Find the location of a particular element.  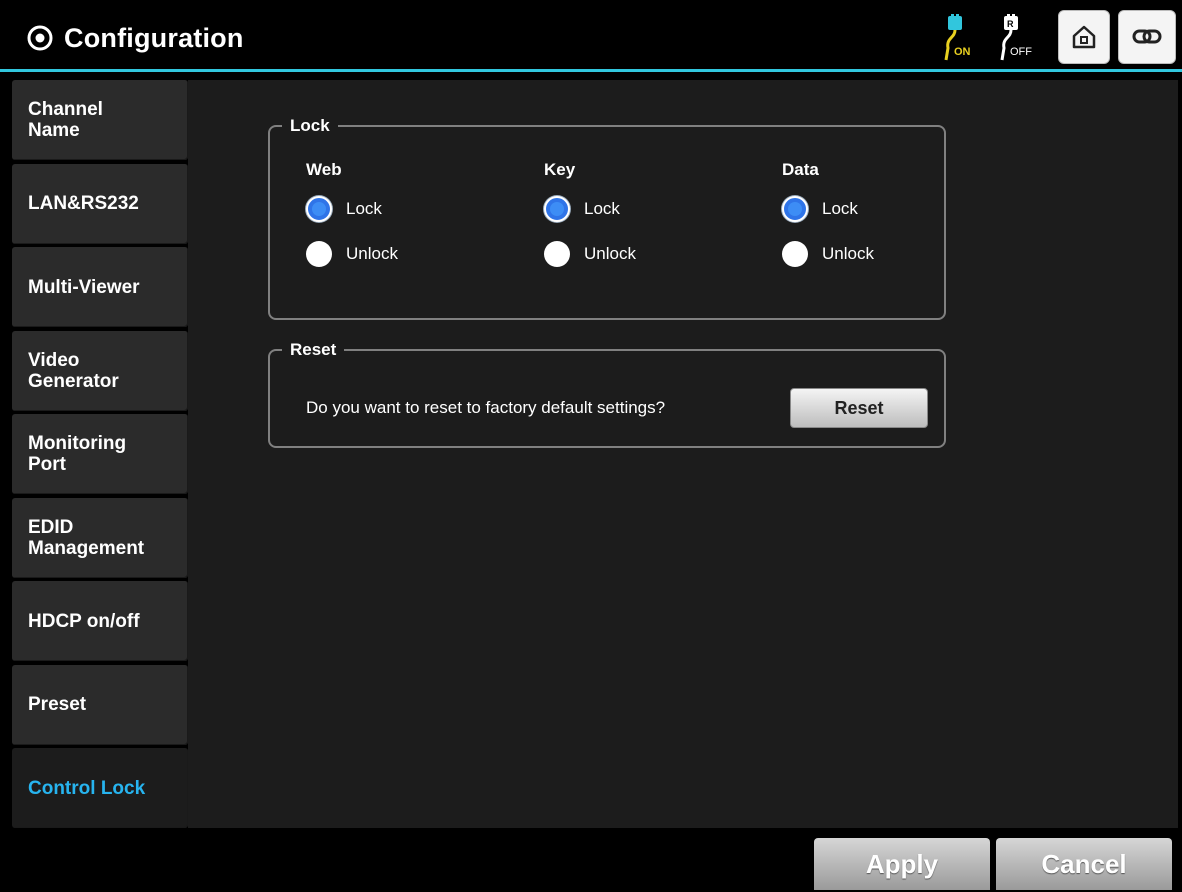

sidebar-item-video-generator: Video Generator is located at coordinates (100, 370).